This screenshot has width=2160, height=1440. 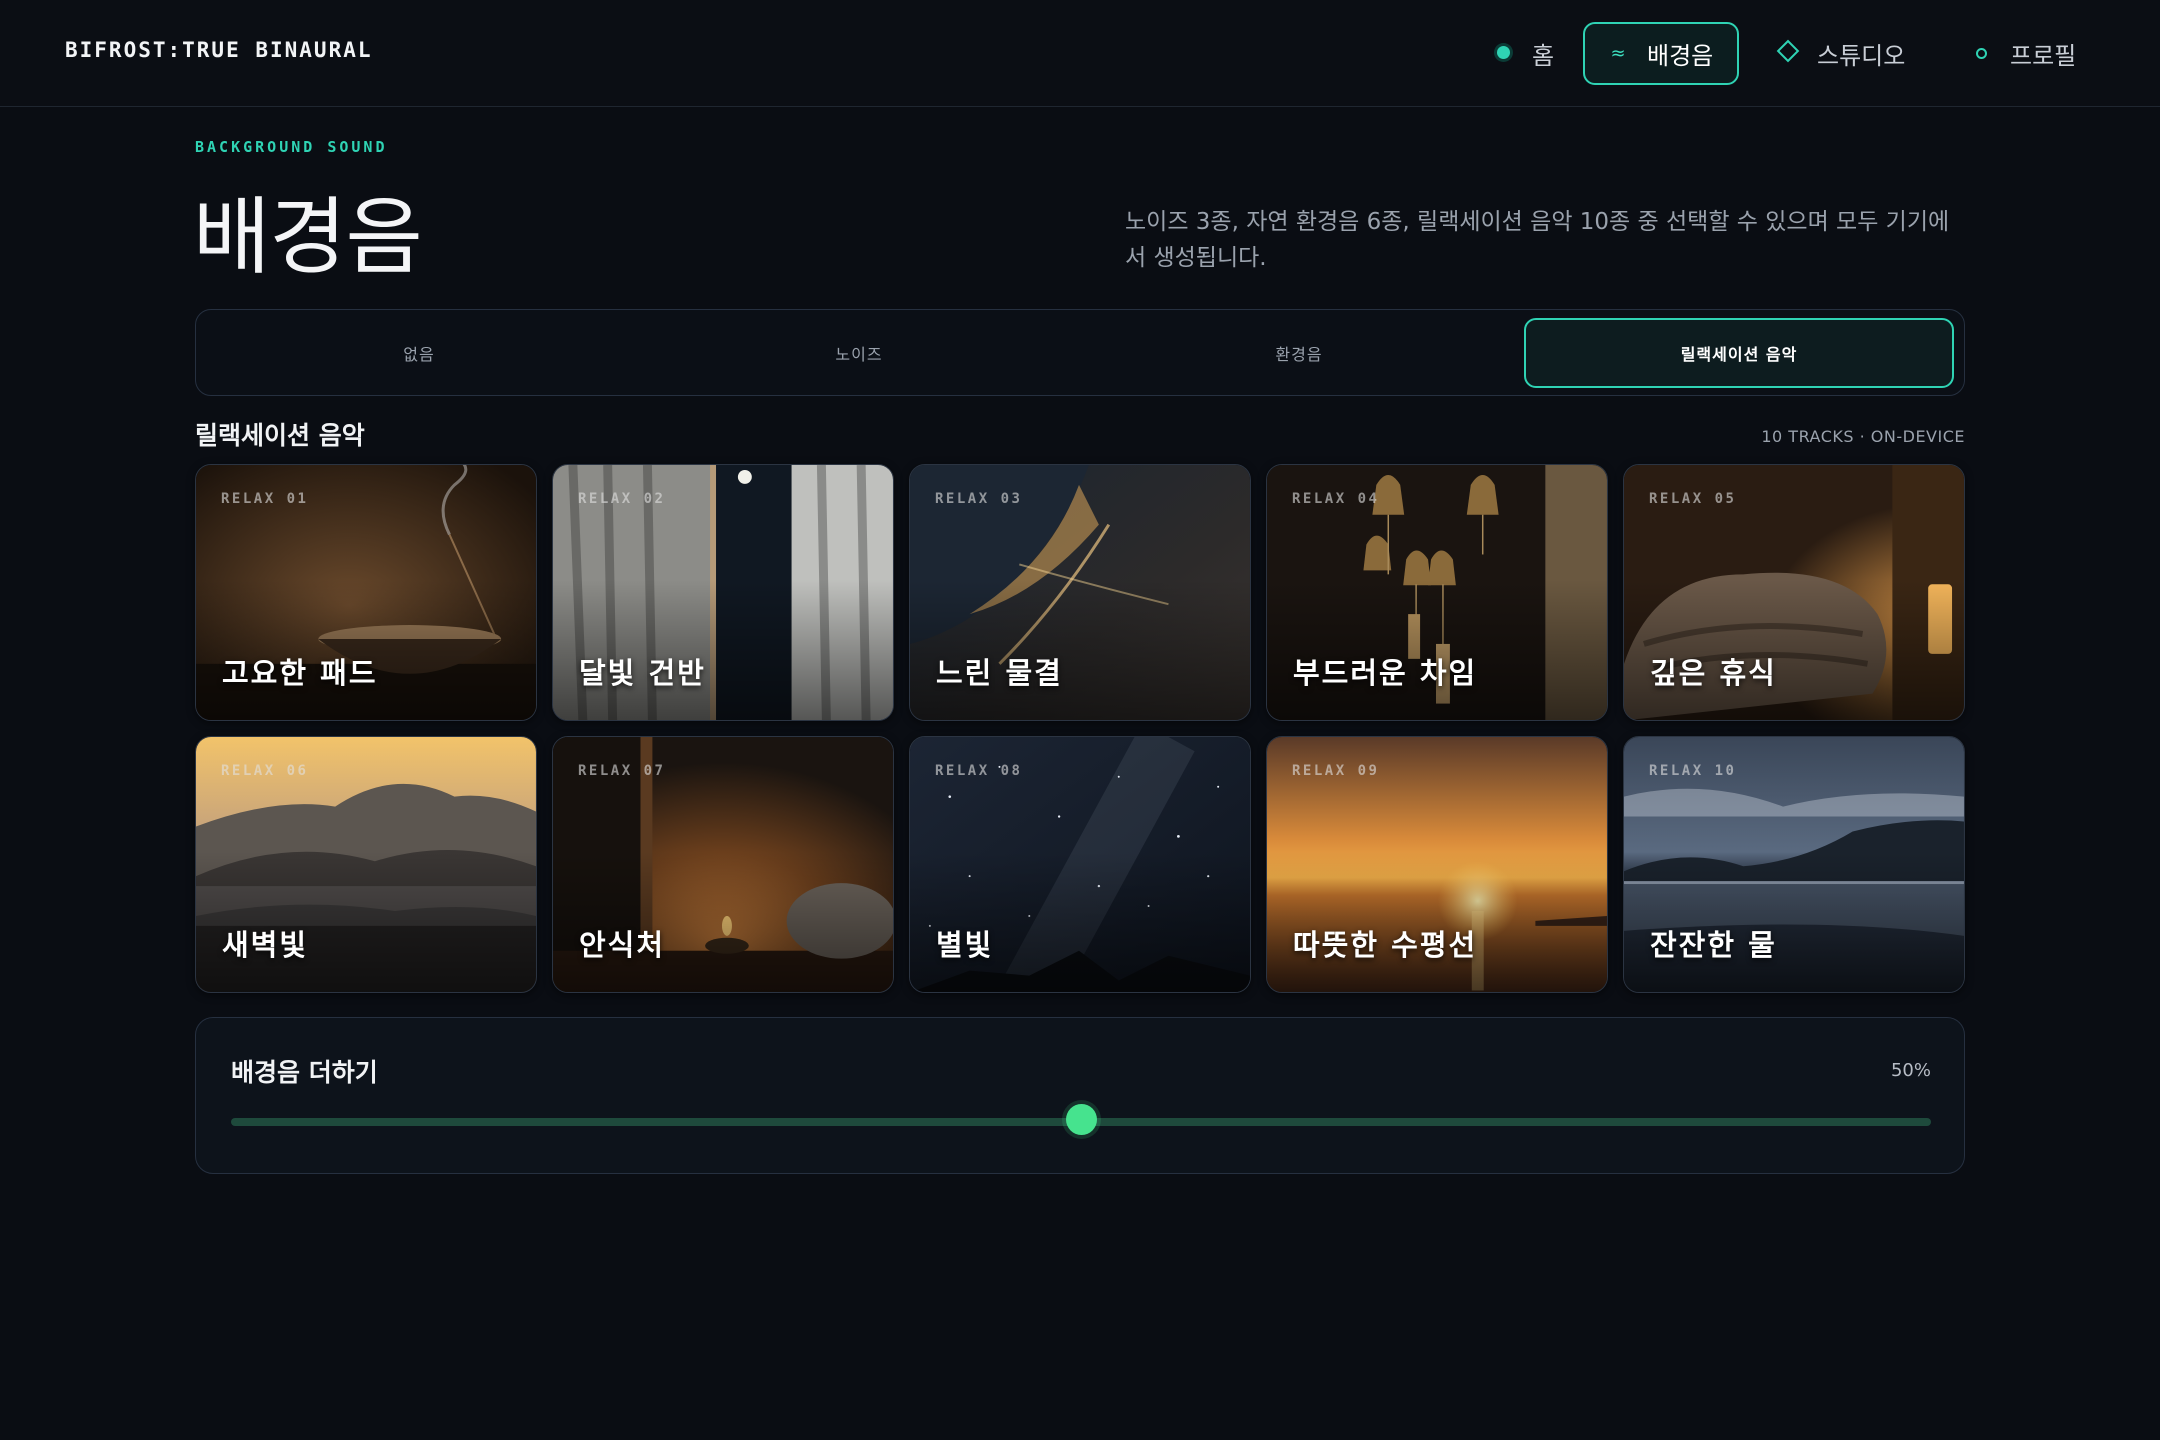 I want to click on track-code: RELAX 03, so click(x=979, y=499).